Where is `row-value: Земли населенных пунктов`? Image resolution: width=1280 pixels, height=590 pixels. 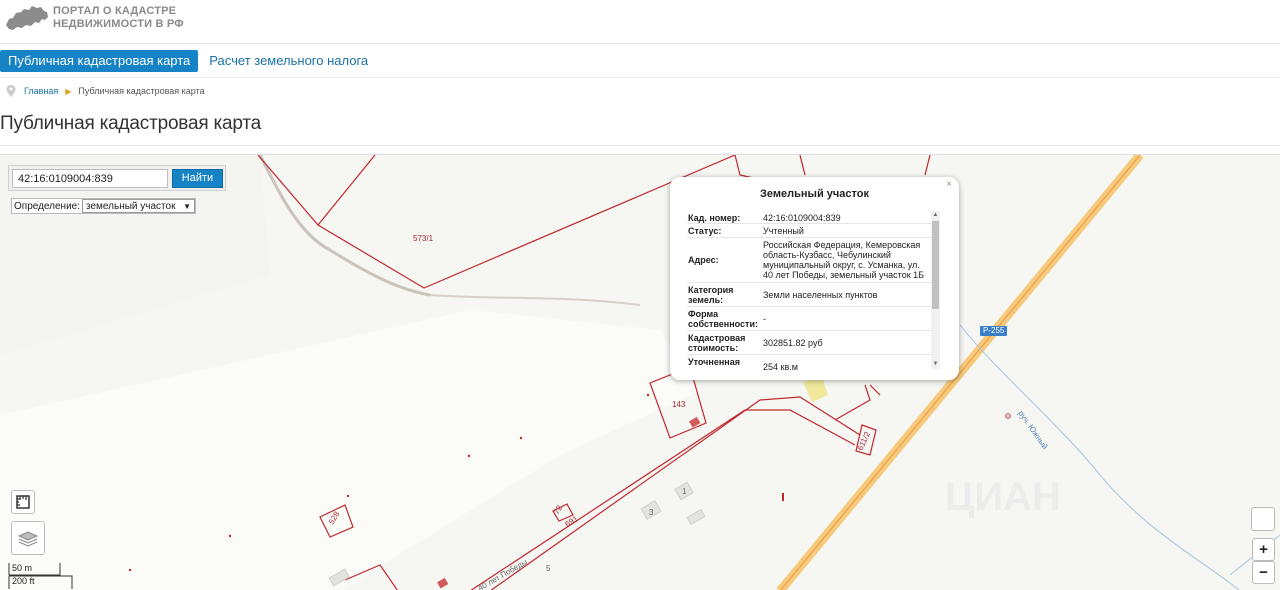 row-value: Земли населенных пунктов is located at coordinates (820, 294).